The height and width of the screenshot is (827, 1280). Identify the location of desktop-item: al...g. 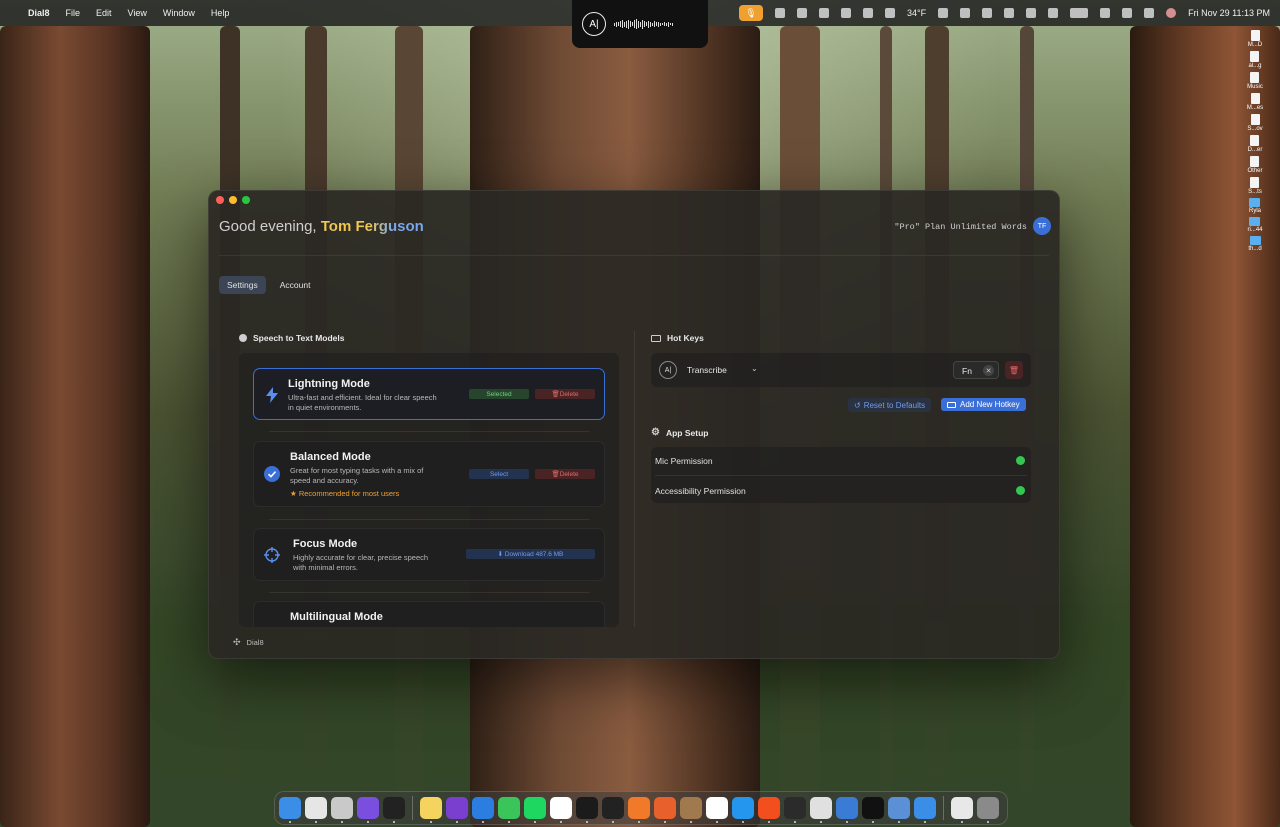
(1255, 60).